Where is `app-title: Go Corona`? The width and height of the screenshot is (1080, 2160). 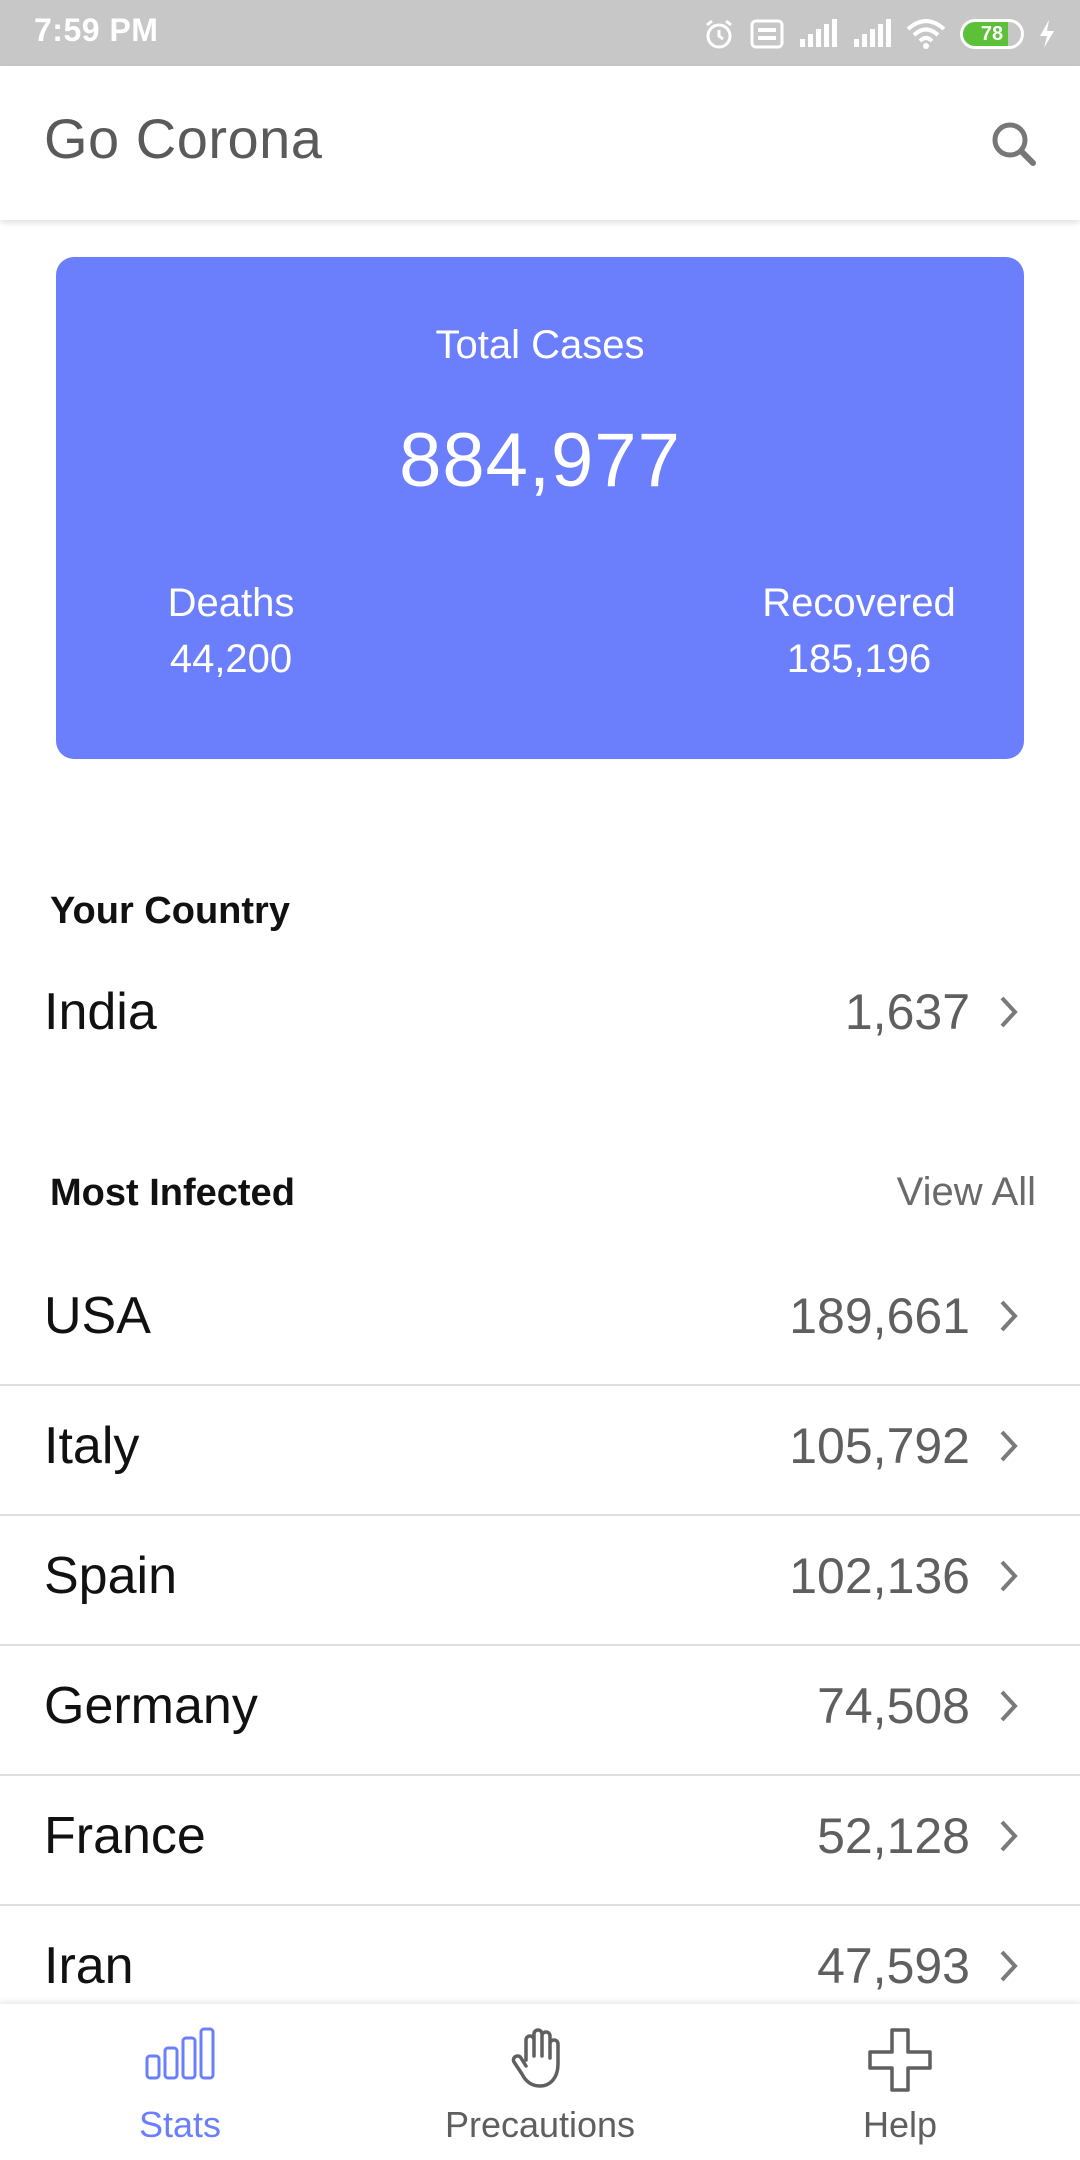 app-title: Go Corona is located at coordinates (183, 138).